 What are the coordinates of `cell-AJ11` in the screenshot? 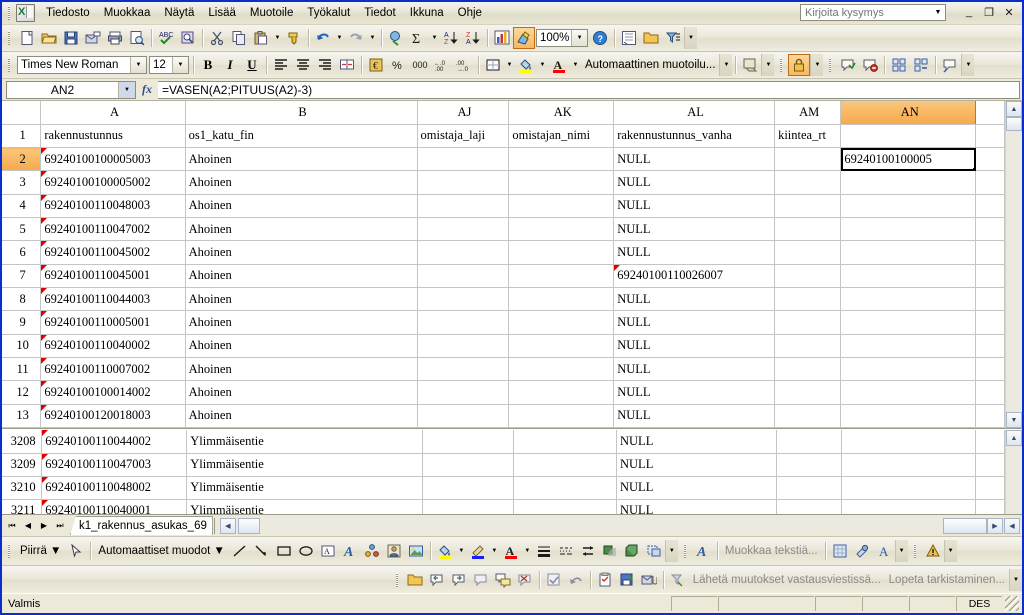 It's located at (463, 369).